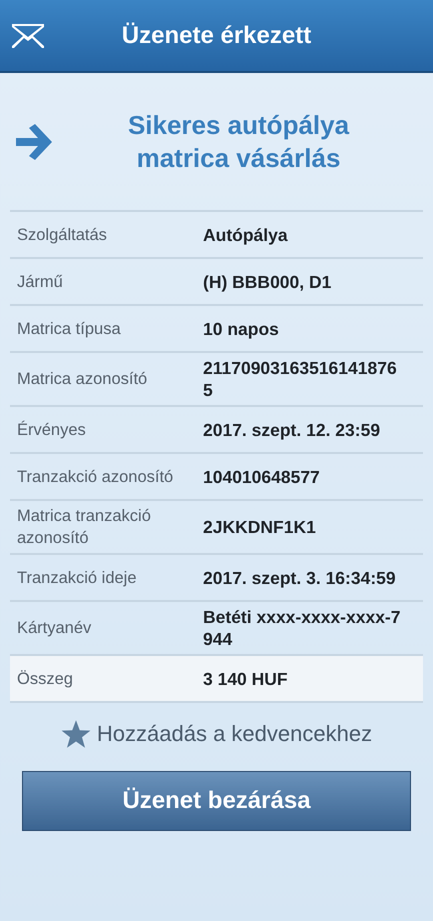  Describe the element at coordinates (246, 679) in the screenshot. I see `row-value: 3 140 HUF` at that location.